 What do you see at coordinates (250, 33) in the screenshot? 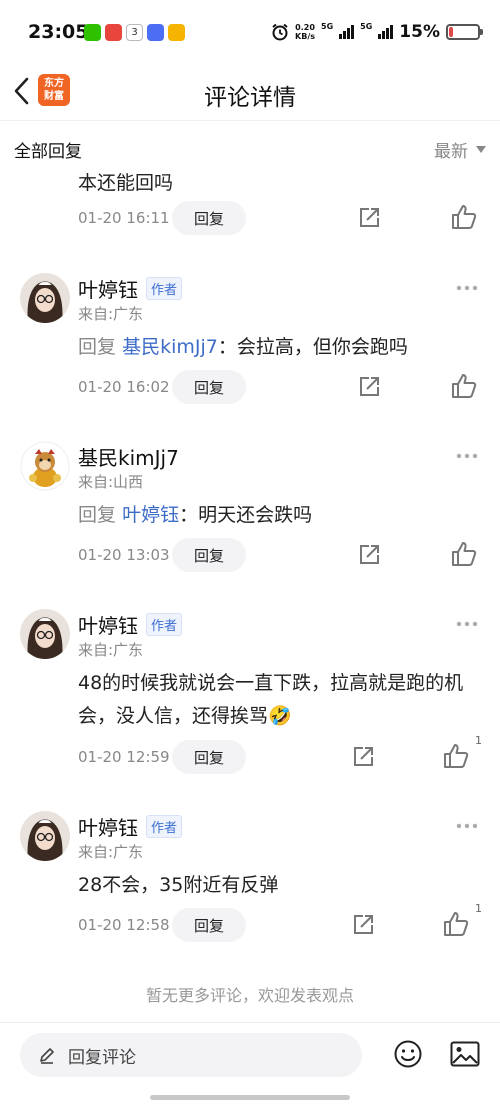
I see `status-bar: 23:05 3 0.20 KB/s 5G 5G 15%` at bounding box center [250, 33].